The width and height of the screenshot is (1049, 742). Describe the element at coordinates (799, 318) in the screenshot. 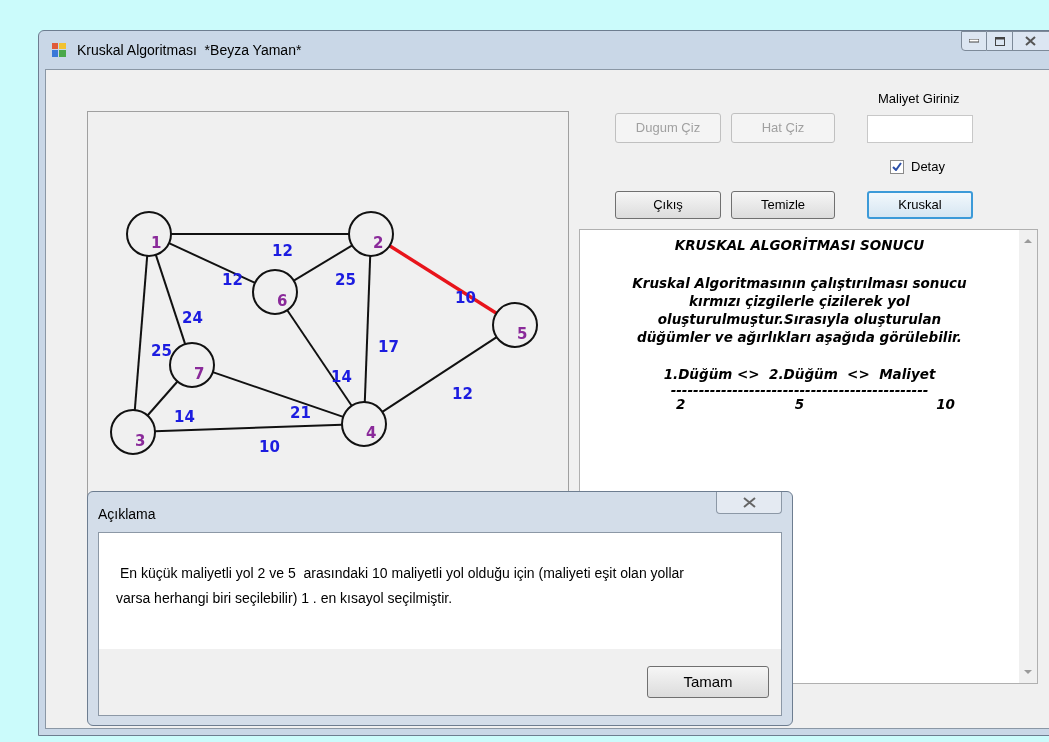

I see `result-text-line: oluşturulmuştur.Sırasıyla oluşturulan` at that location.